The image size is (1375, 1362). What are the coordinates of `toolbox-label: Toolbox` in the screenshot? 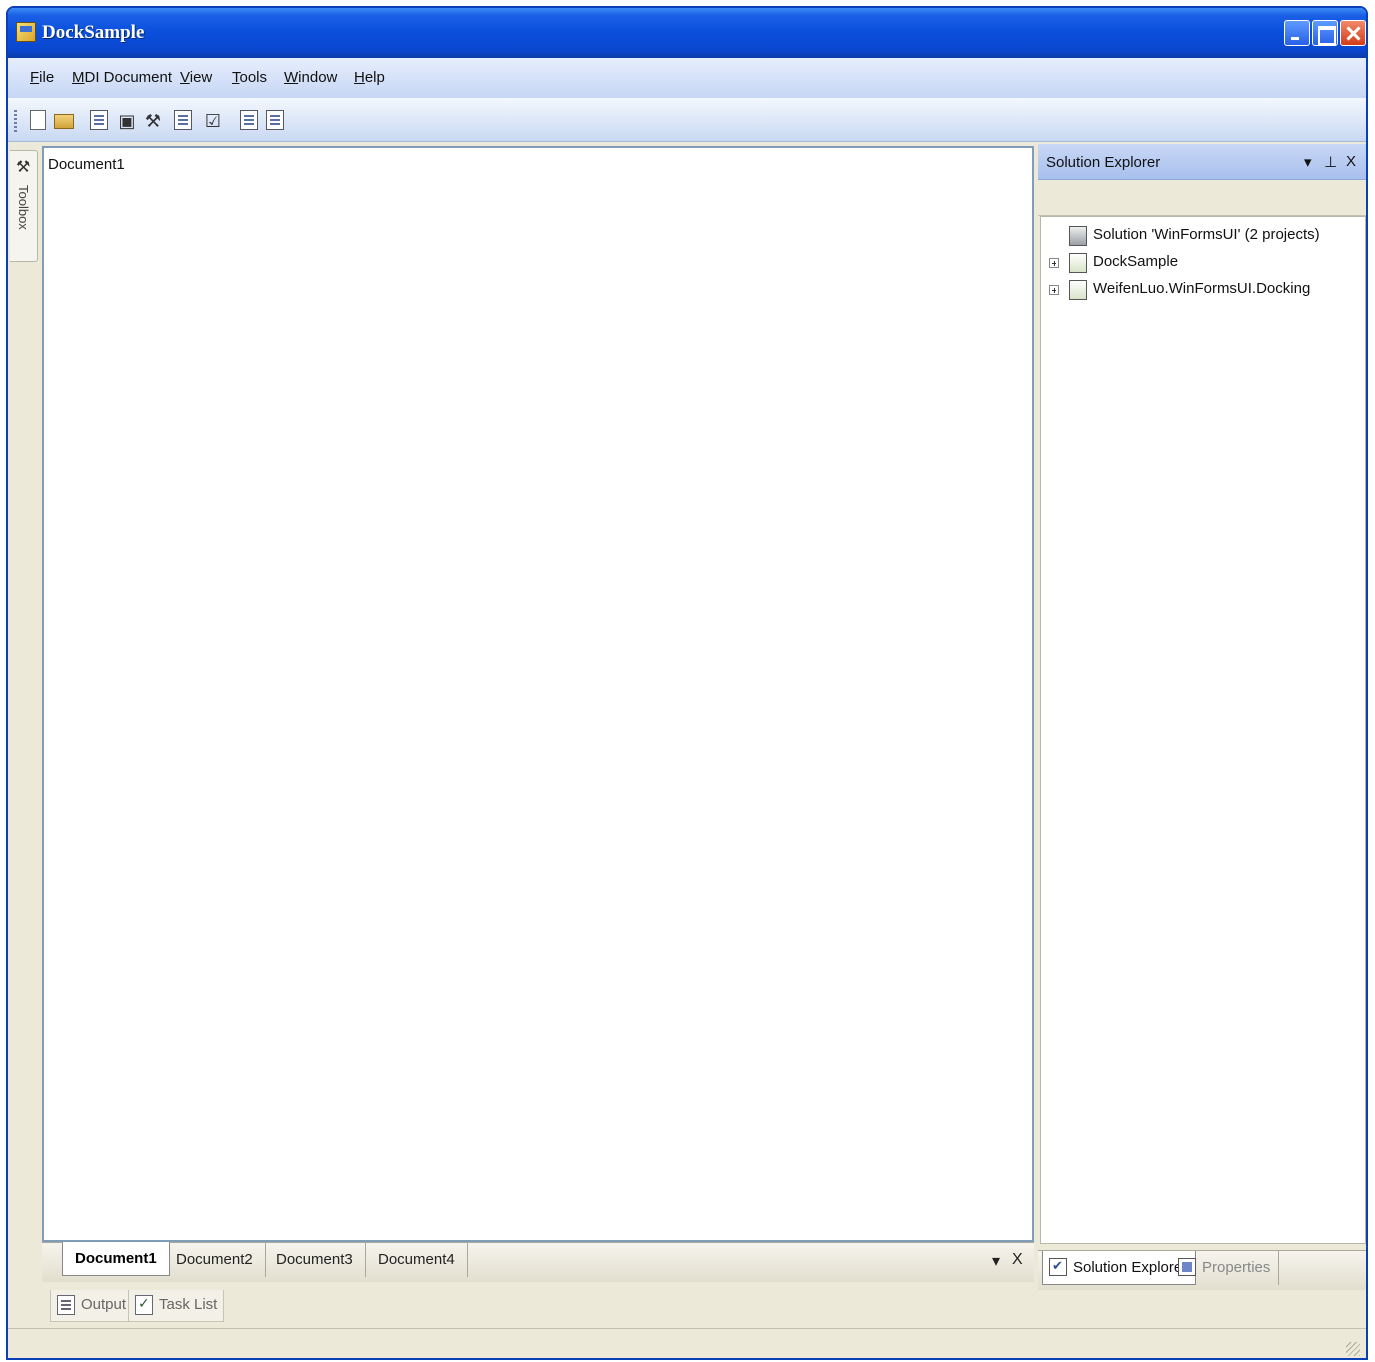 It's located at (23, 207).